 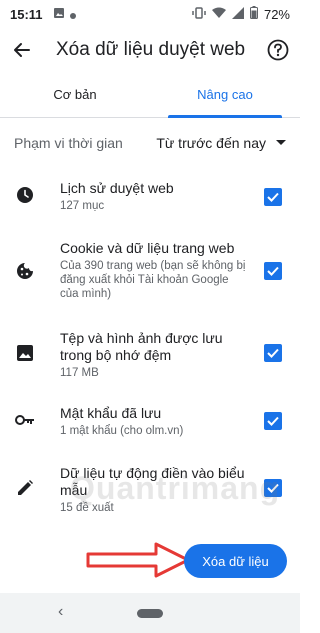 I want to click on item-subtitle: 127 mục, so click(x=82, y=206).